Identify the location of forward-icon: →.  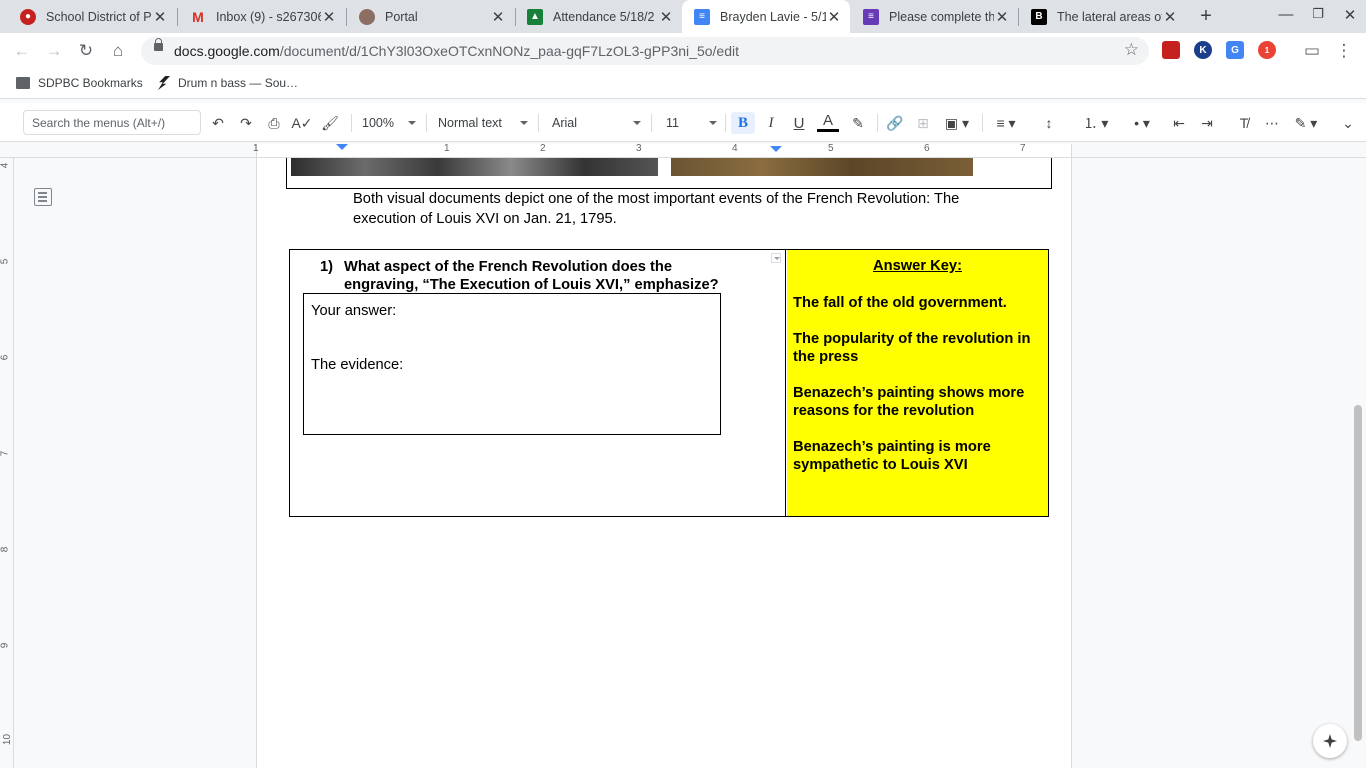
(54, 51).